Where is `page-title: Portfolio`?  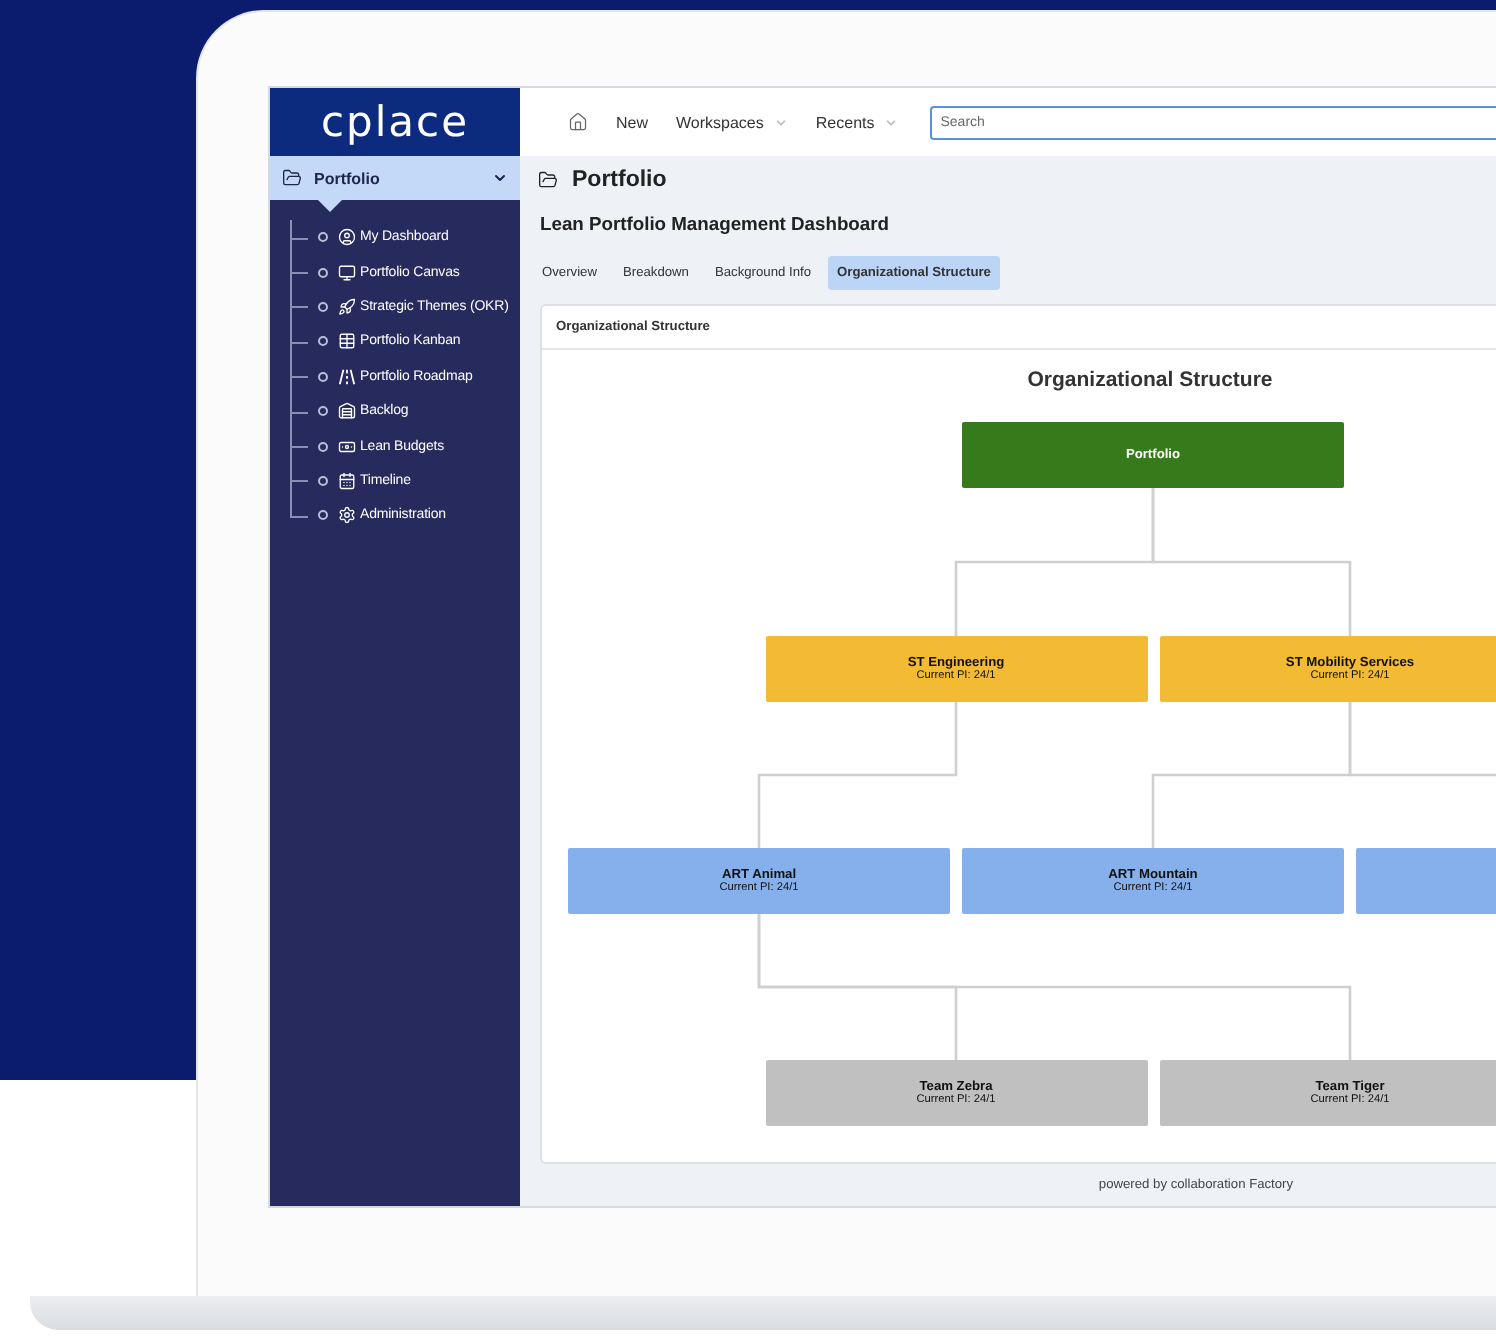
page-title: Portfolio is located at coordinates (619, 179).